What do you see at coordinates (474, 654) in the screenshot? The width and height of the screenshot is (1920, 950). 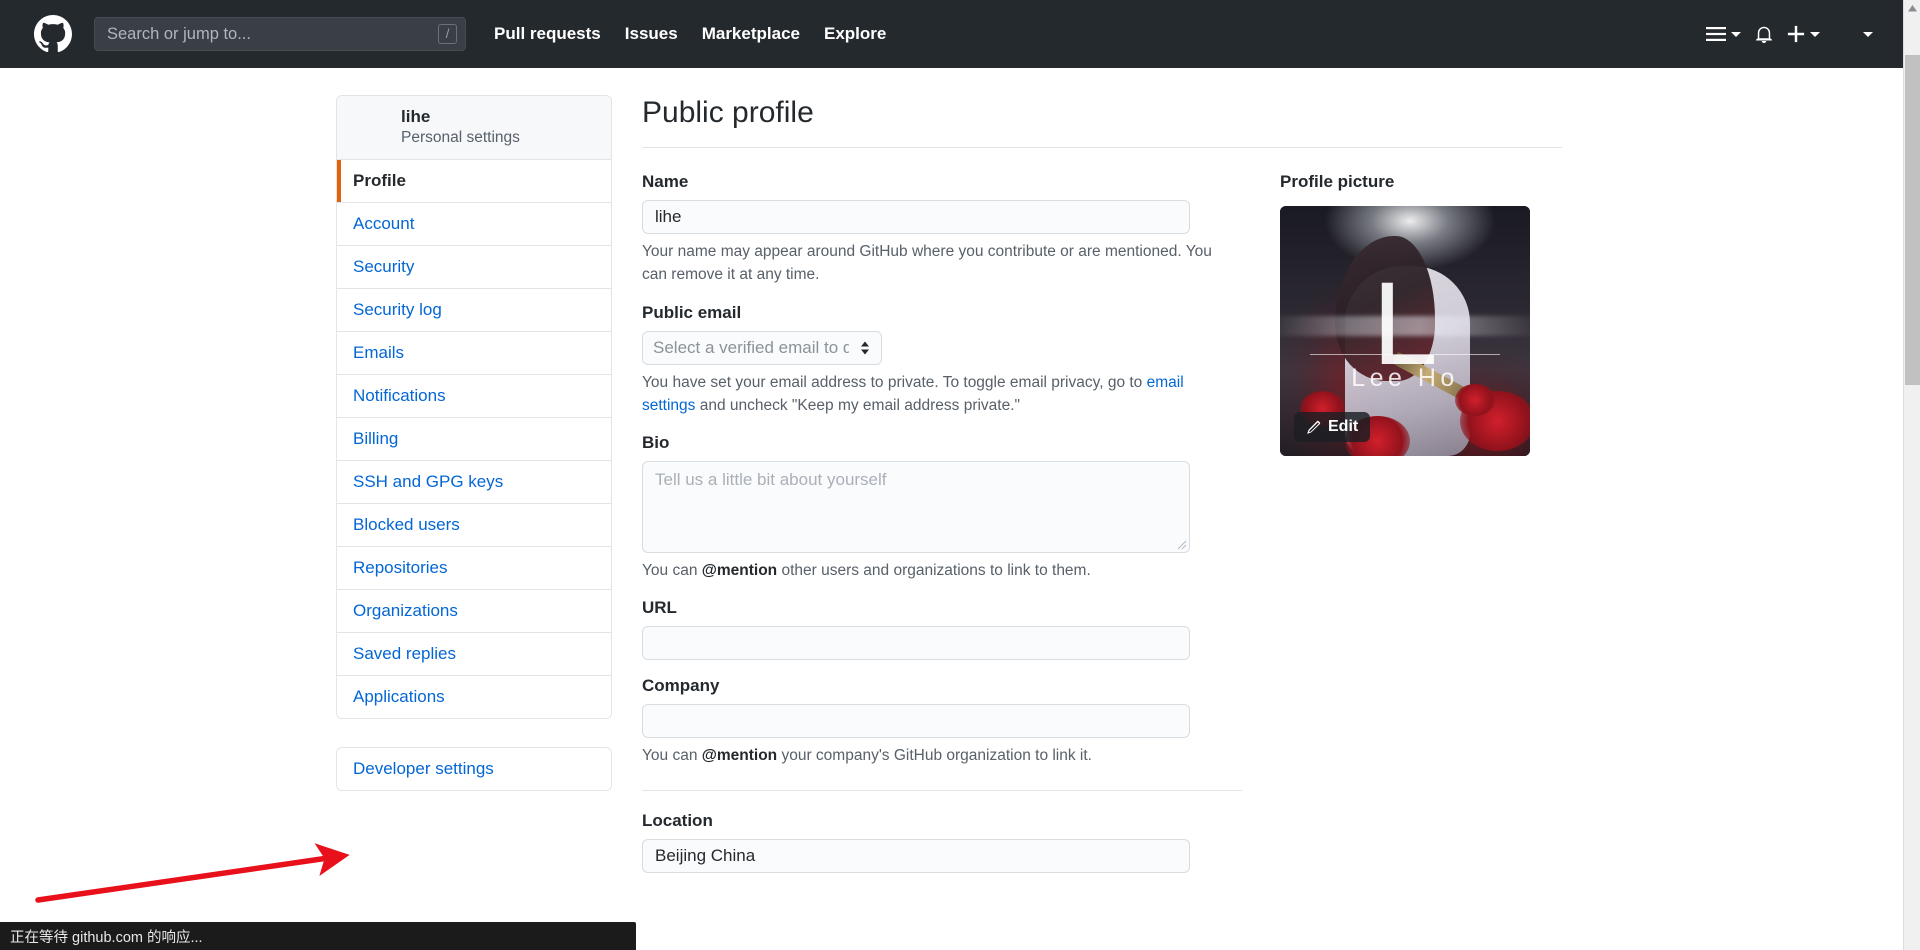 I see `sidebar-item-saved-replies: Saved replies` at bounding box center [474, 654].